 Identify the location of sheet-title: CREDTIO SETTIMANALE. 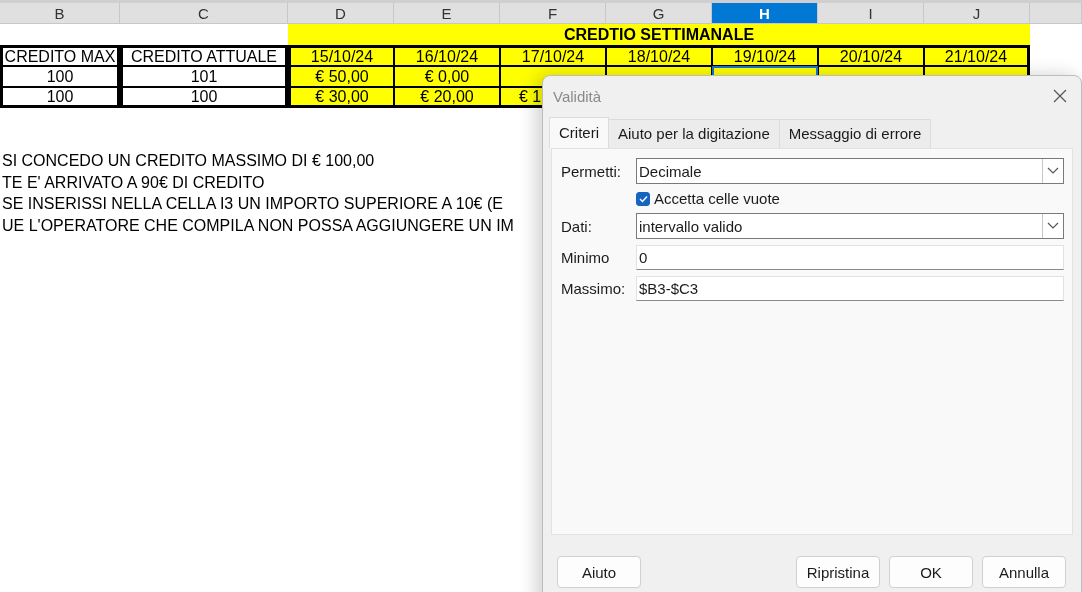
(659, 34).